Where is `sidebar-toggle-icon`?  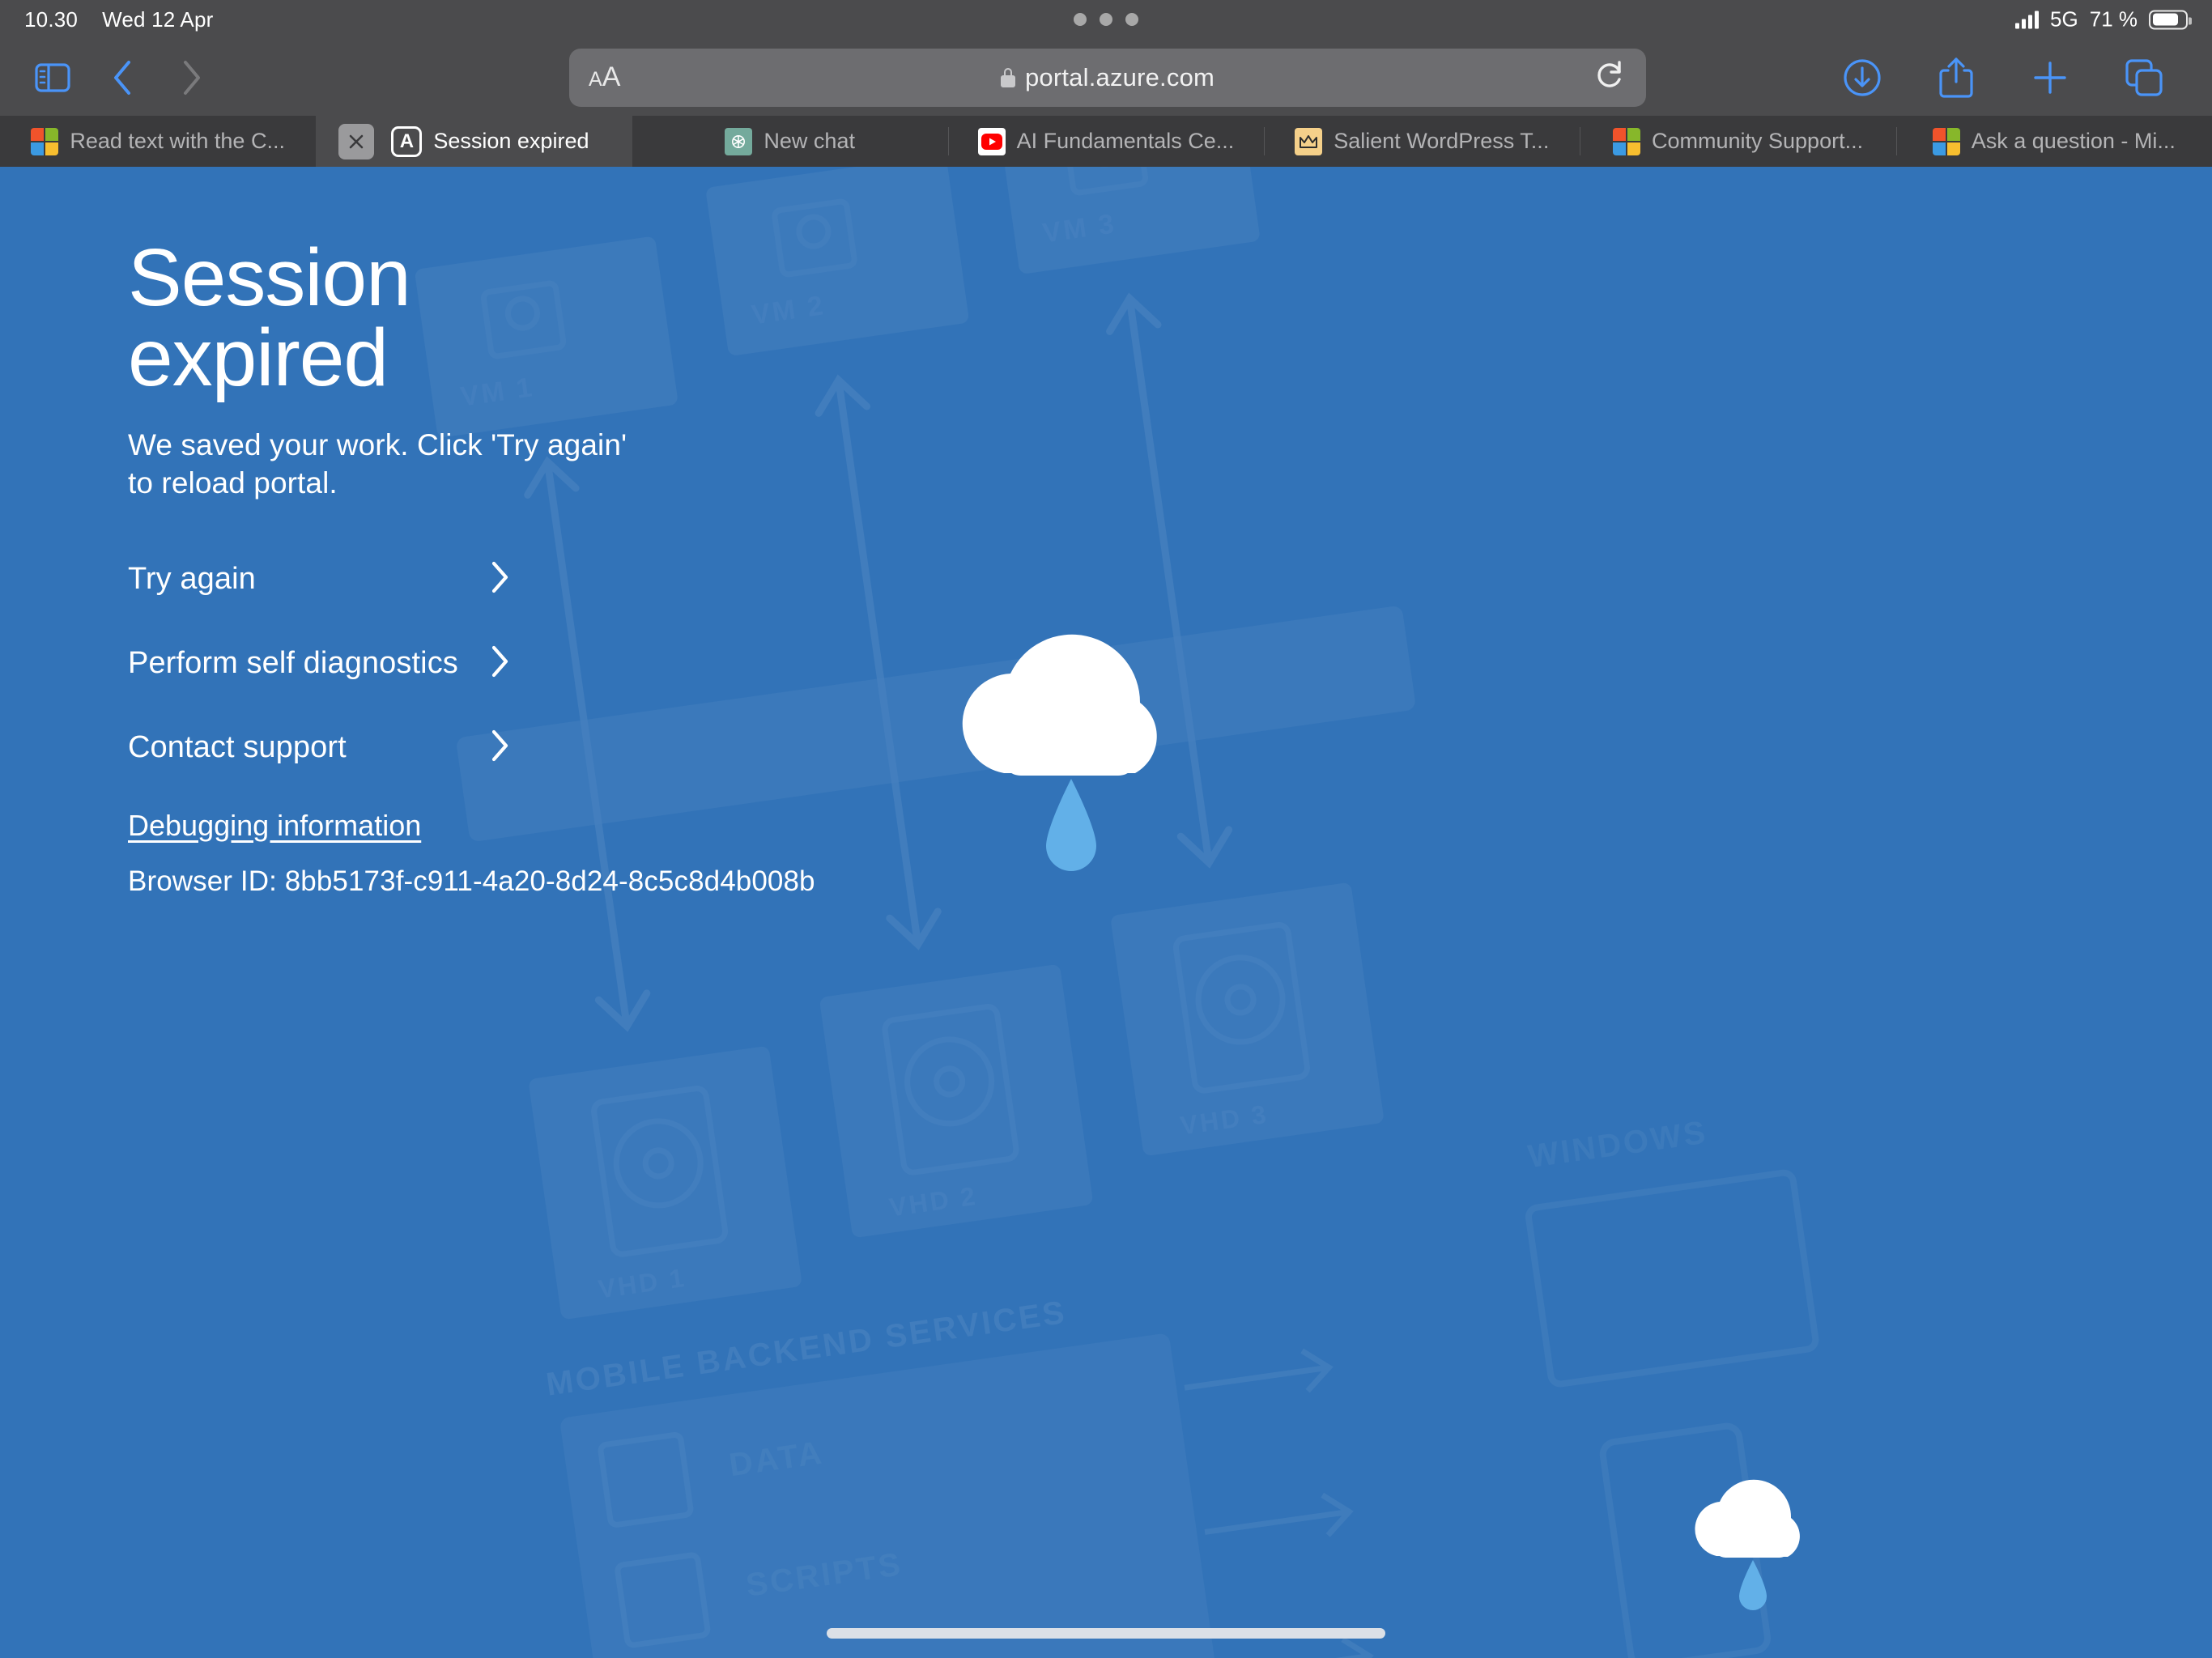 sidebar-toggle-icon is located at coordinates (53, 77).